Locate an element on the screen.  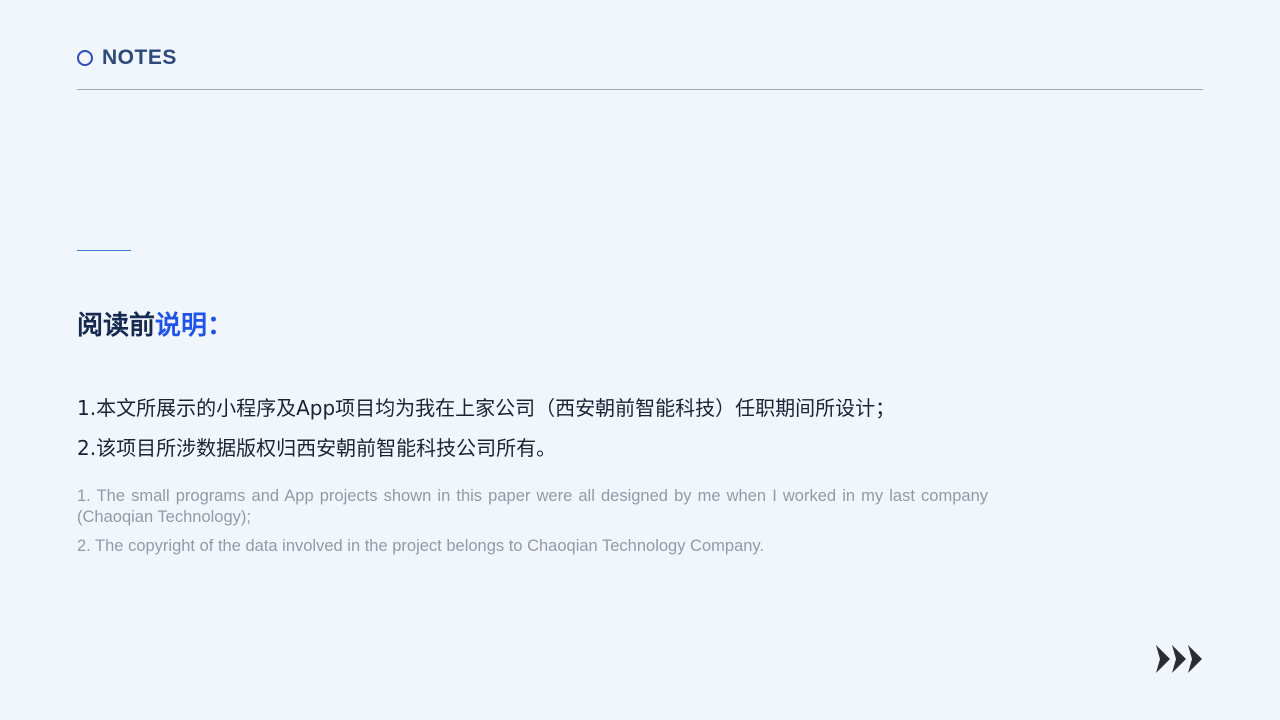
section-header: NOTES is located at coordinates (127, 58).